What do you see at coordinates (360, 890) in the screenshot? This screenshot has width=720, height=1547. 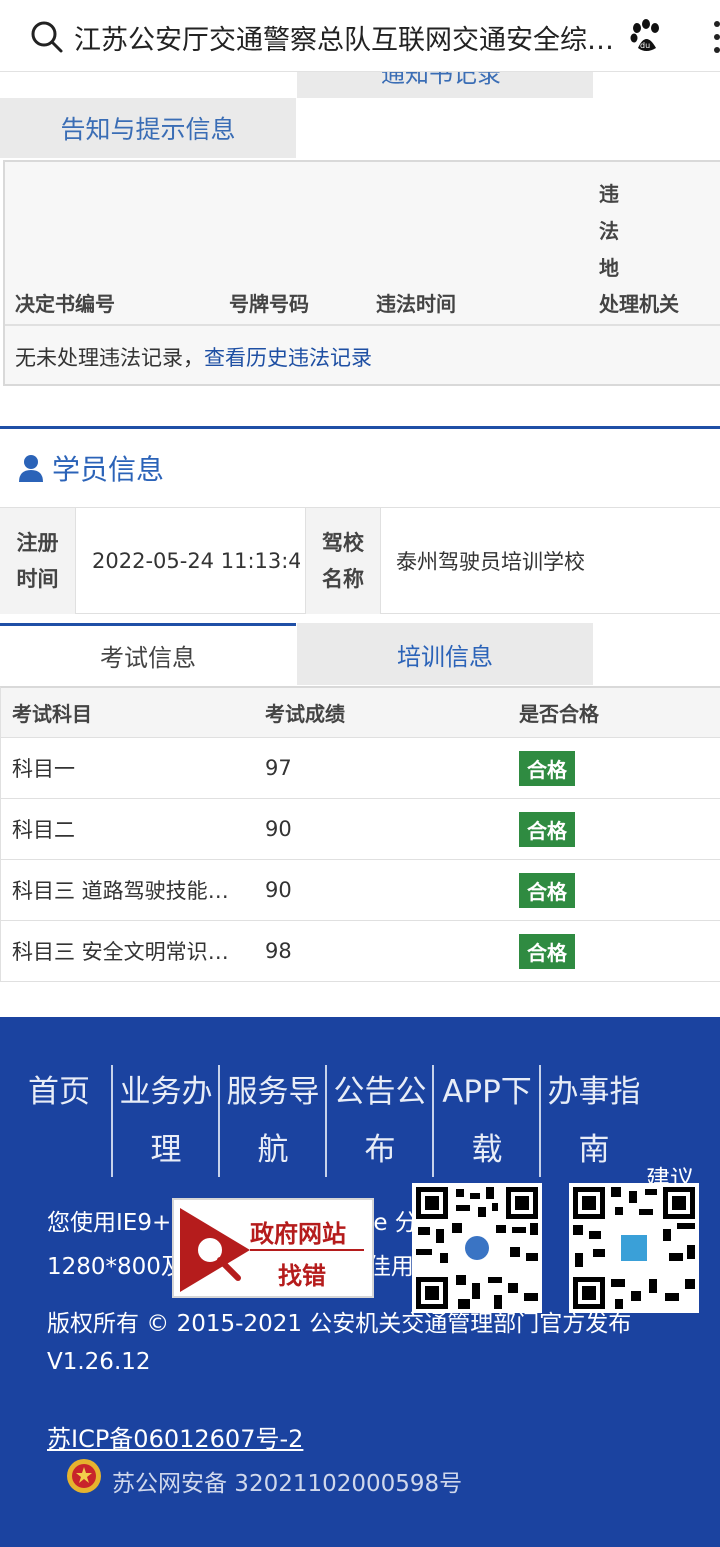 I see `table-row: 科目三 道路驾驶技能考试 90 合格` at bounding box center [360, 890].